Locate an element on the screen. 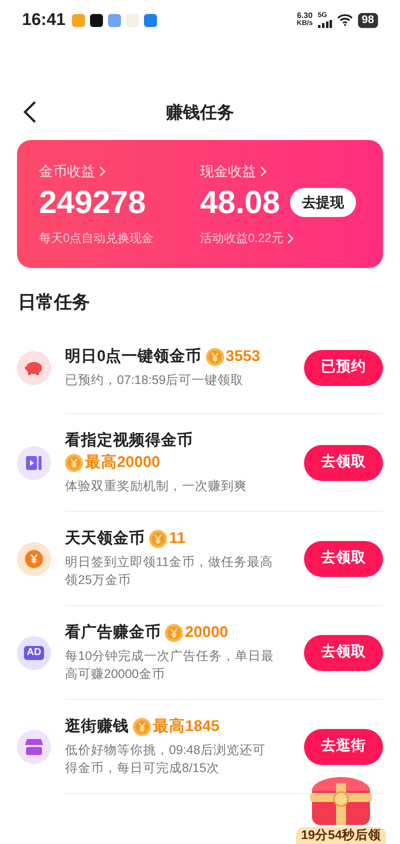  wifi-icon is located at coordinates (344, 20).